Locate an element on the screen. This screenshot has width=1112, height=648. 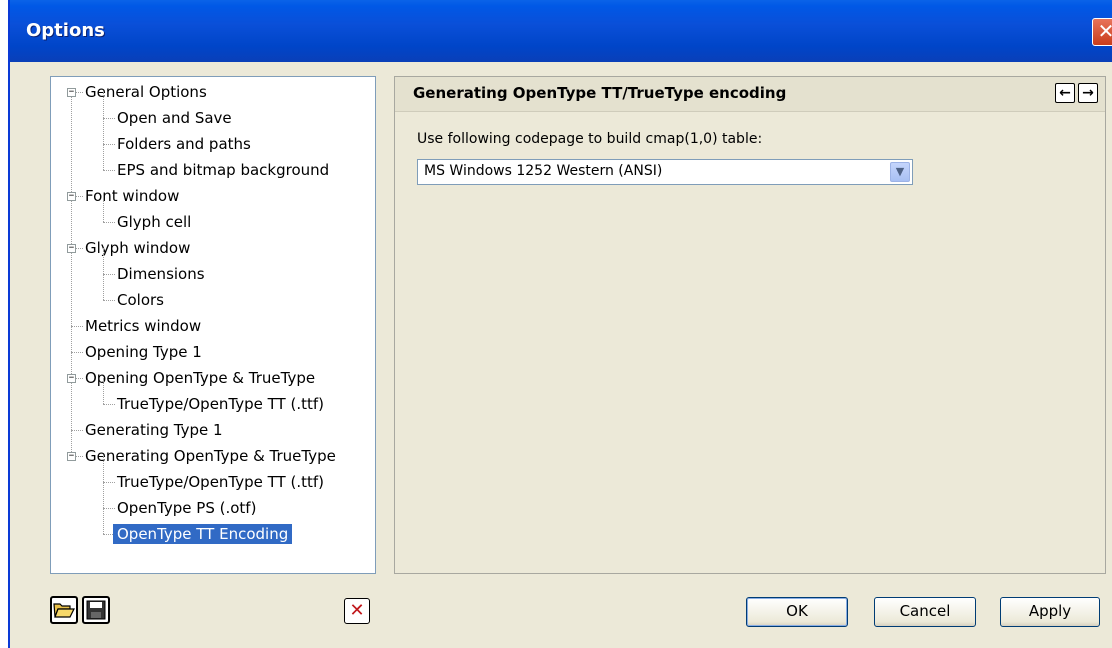
tree-item: Generating OpenType & TrueType is located at coordinates (210, 456).